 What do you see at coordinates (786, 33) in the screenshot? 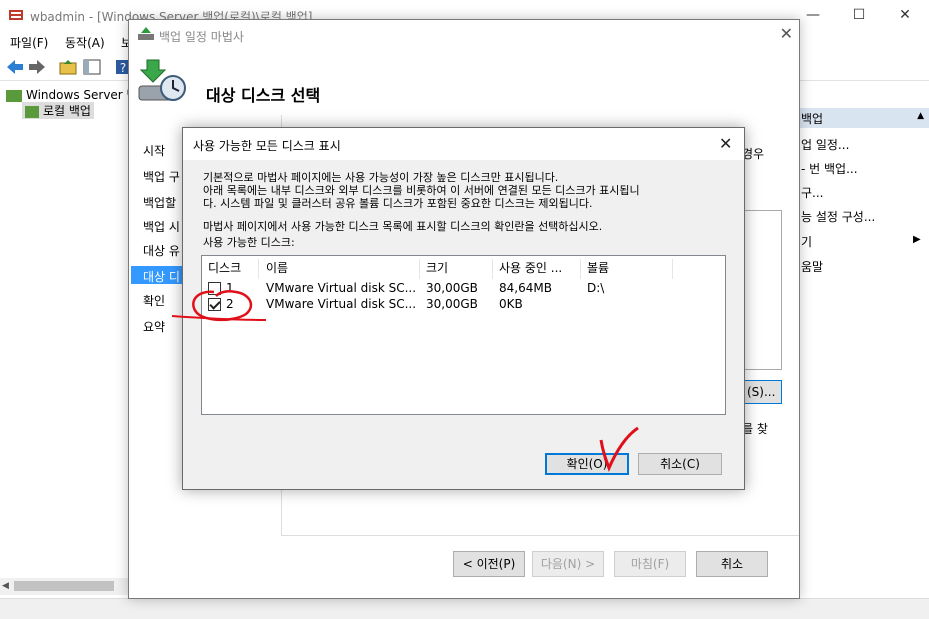
I see `wizard-close-button: ✕` at bounding box center [786, 33].